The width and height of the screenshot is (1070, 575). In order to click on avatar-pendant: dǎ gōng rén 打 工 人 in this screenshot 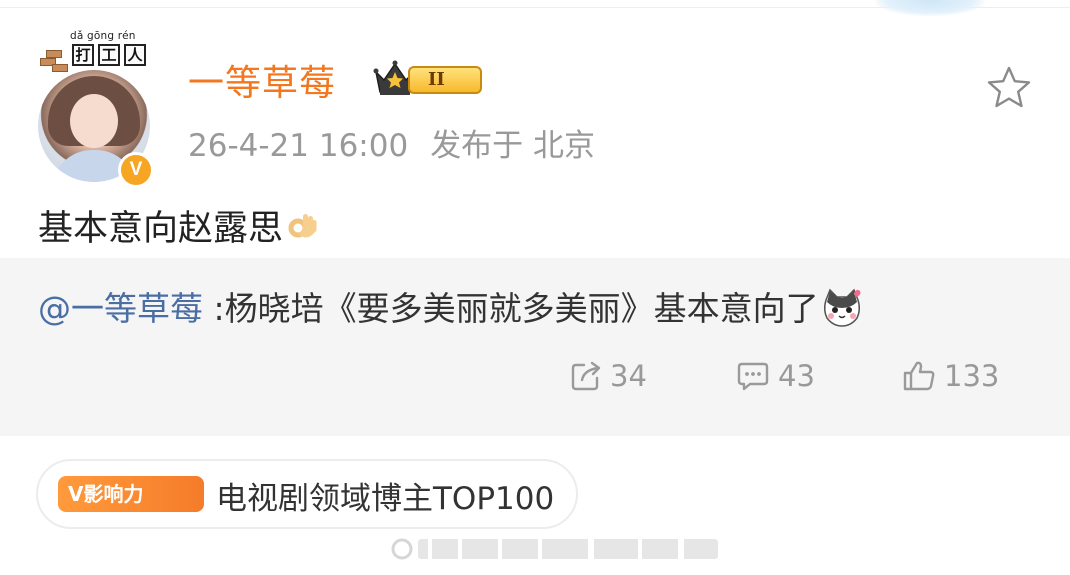, I will do `click(98, 51)`.